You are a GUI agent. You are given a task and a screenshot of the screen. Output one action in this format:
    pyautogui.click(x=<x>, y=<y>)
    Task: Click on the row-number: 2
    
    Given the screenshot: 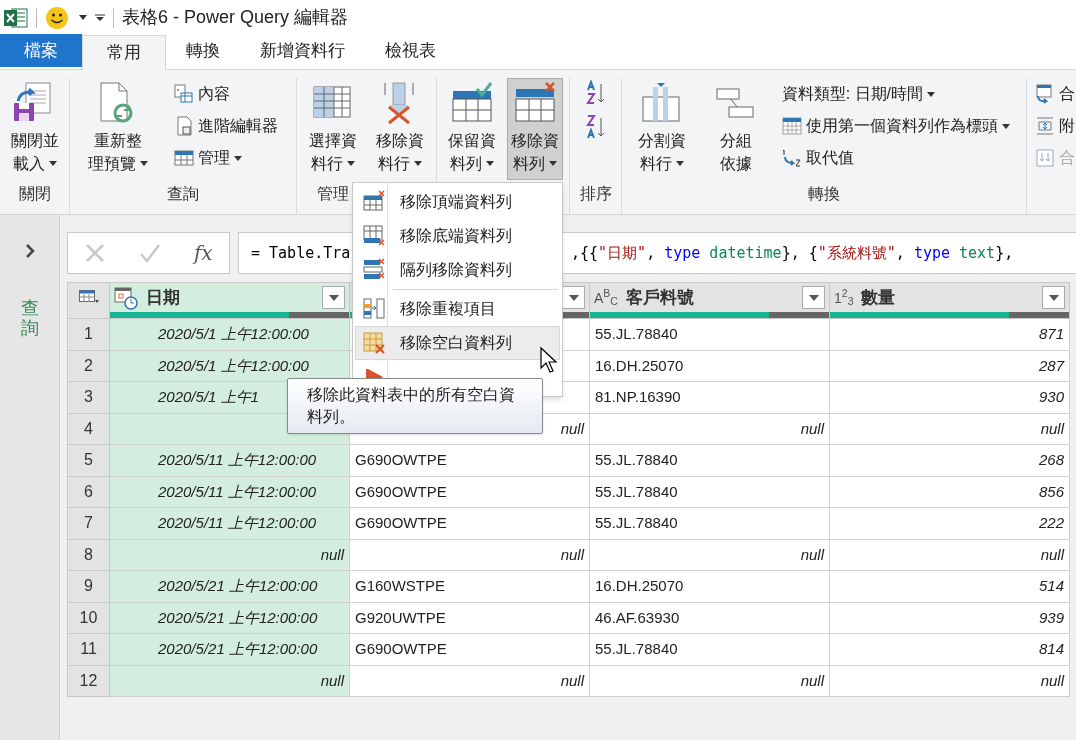 What is the action you would take?
    pyautogui.click(x=88, y=366)
    